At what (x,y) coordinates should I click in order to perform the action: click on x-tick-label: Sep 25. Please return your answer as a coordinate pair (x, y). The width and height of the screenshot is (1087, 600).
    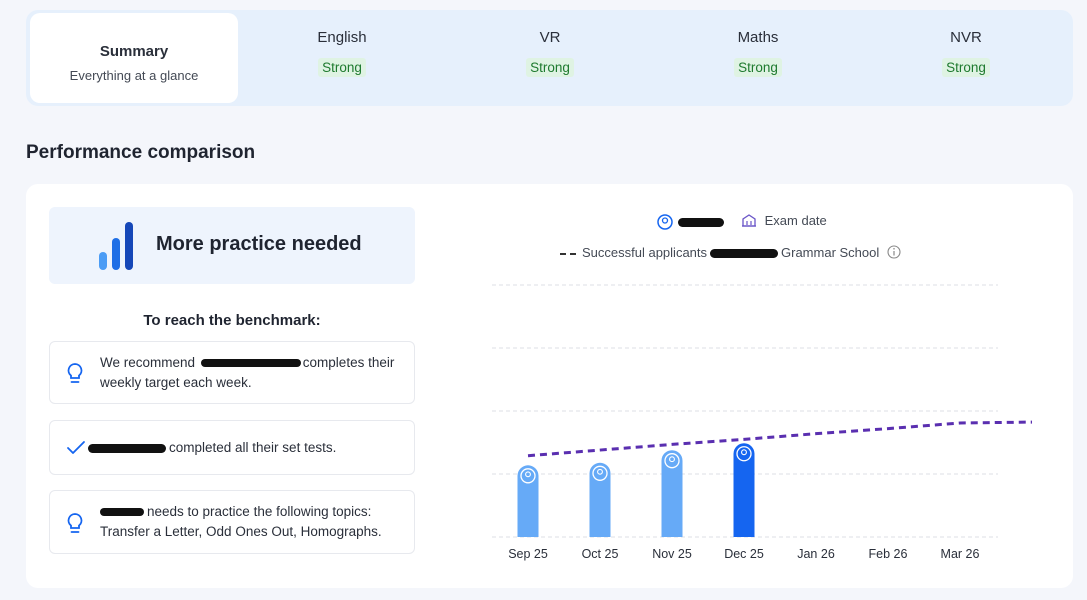
    Looking at the image, I should click on (528, 554).